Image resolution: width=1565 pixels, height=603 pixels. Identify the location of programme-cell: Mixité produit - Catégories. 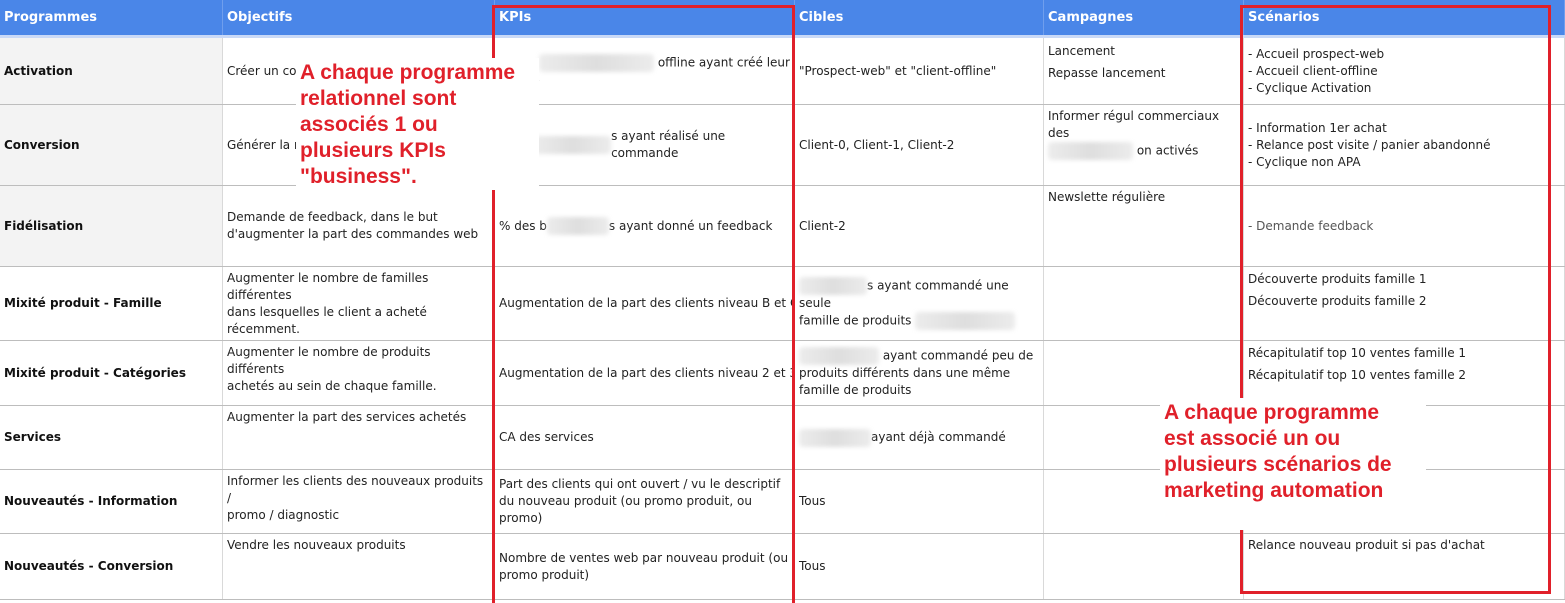
(111, 373).